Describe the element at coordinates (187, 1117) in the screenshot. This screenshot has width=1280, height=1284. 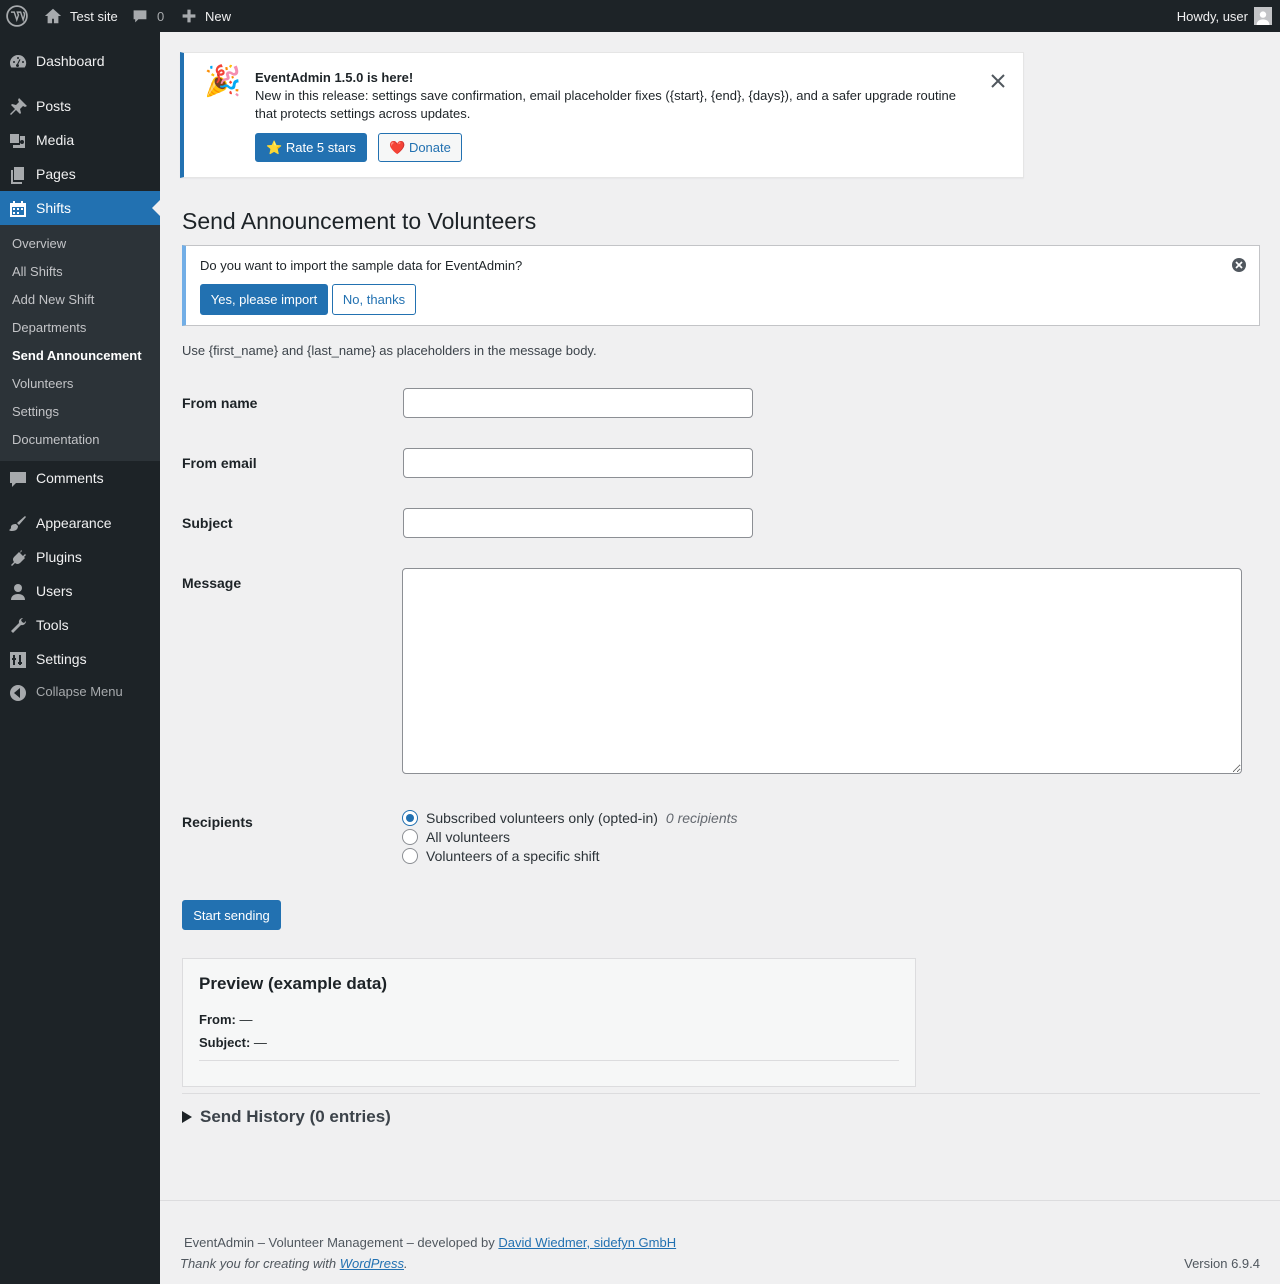
I see `disclosure-triangle-icon` at that location.